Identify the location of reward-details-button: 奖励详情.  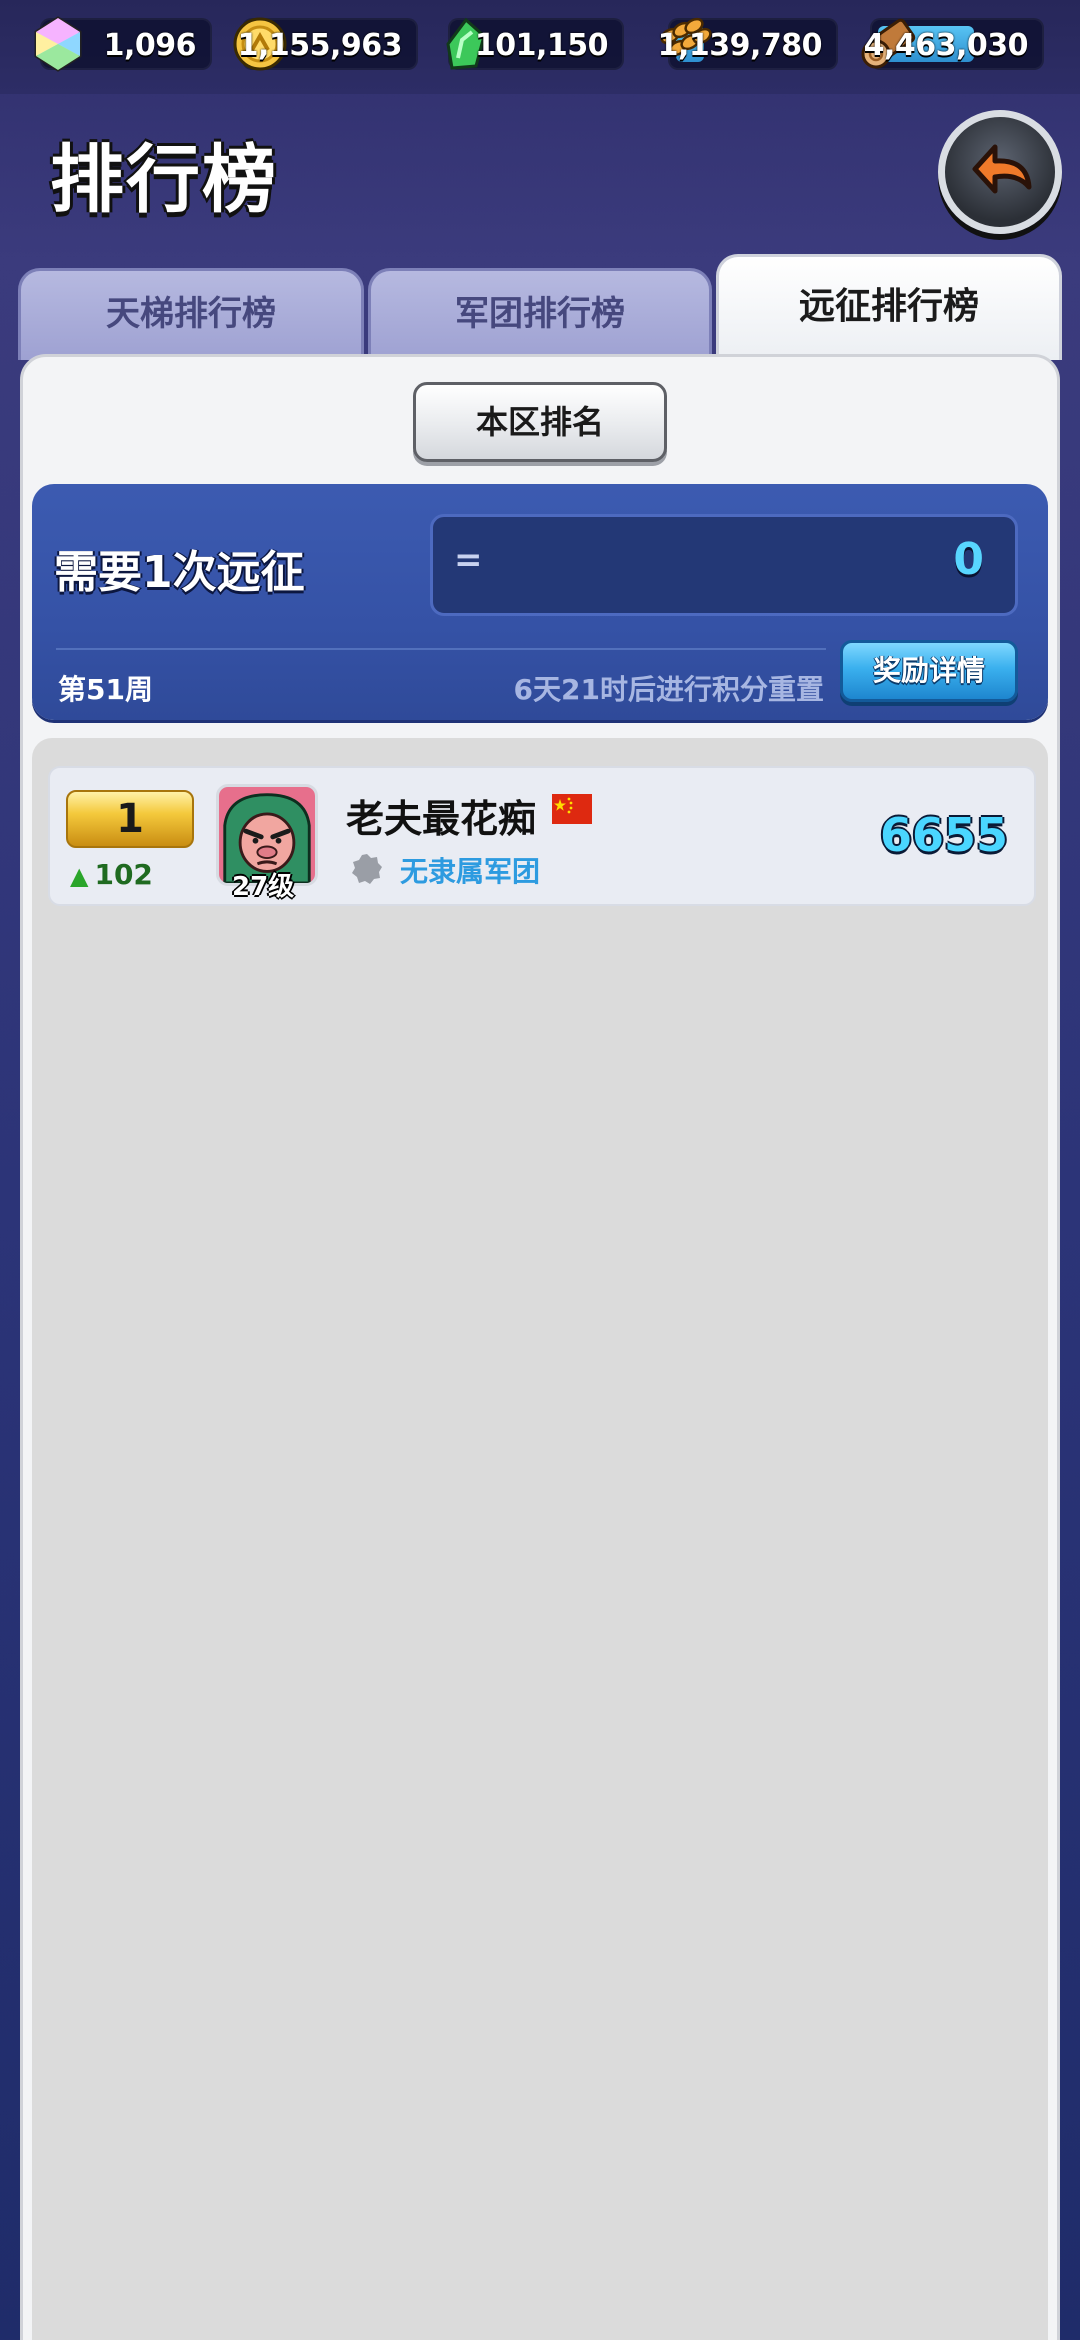
(929, 671).